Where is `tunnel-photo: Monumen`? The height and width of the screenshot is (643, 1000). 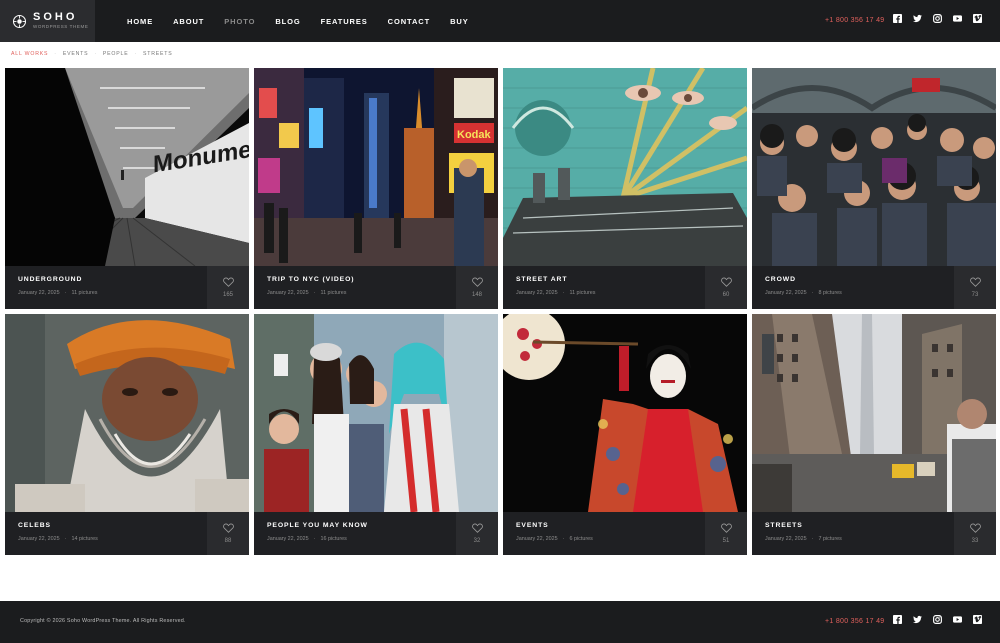
tunnel-photo: Monumen is located at coordinates (127, 167).